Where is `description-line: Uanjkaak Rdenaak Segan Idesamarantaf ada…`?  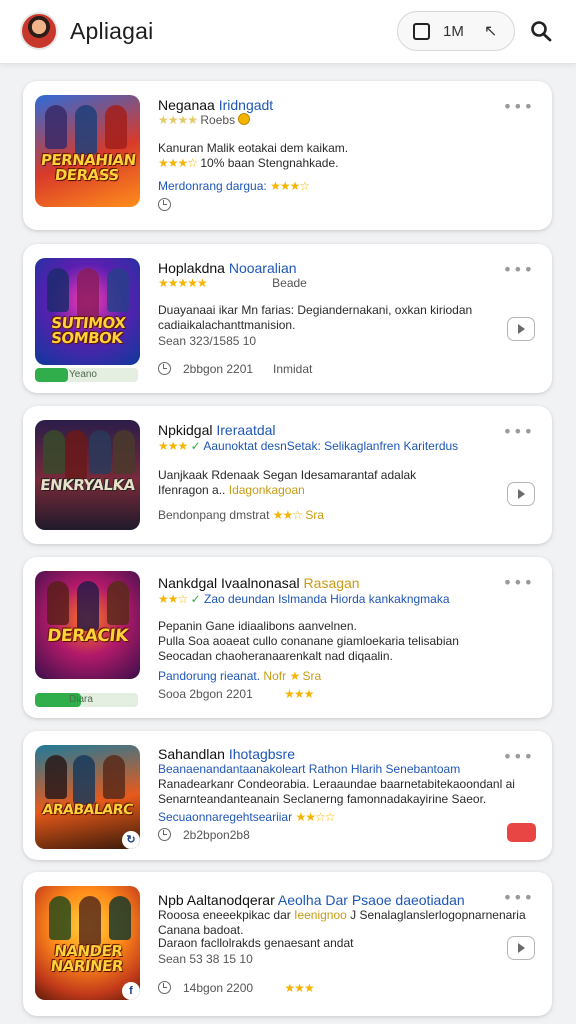
description-line: Uanjkaak Rdenaak Segan Idesamarantaf ada… is located at coordinates (287, 475).